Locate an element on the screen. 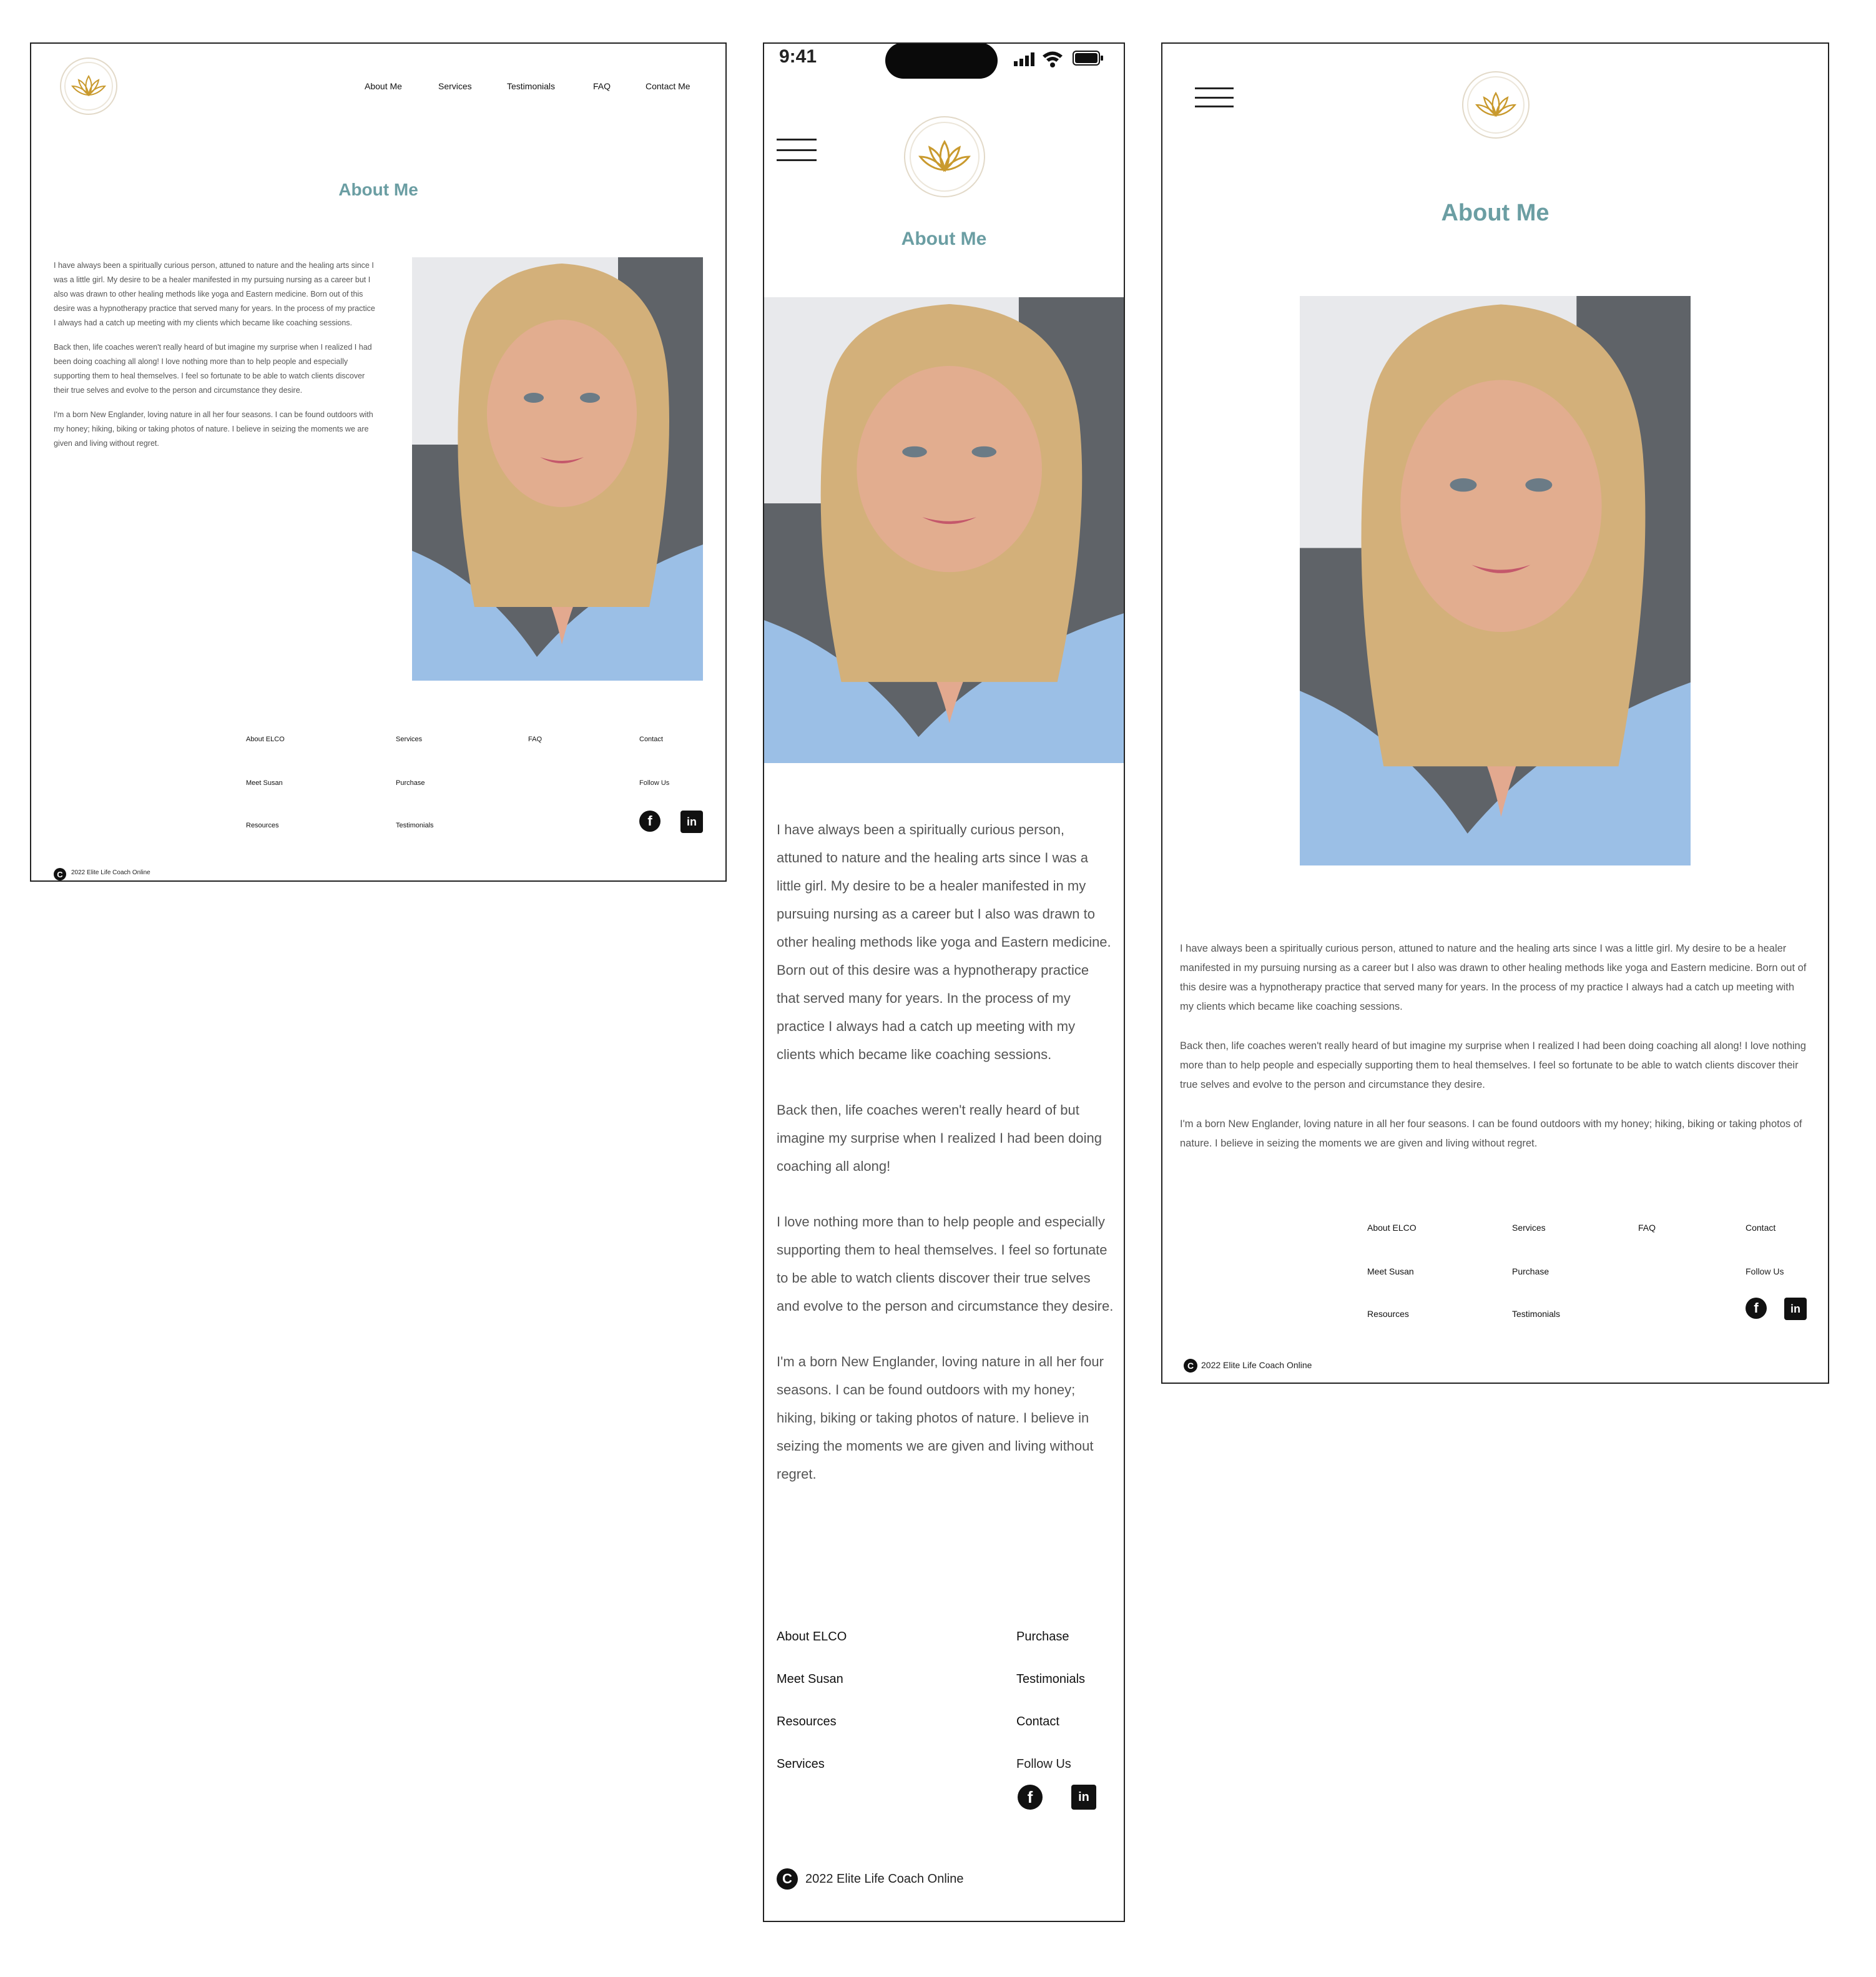 The height and width of the screenshot is (1977, 1876). nav-services: Services is located at coordinates (455, 86).